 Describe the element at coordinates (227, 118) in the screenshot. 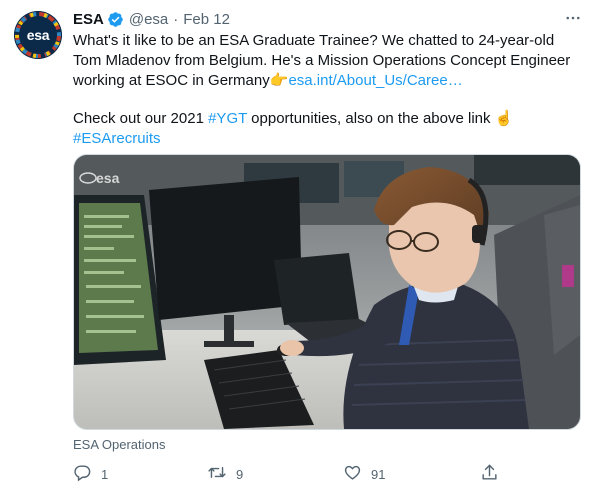

I see `hashtag-ygt: #YGT` at that location.